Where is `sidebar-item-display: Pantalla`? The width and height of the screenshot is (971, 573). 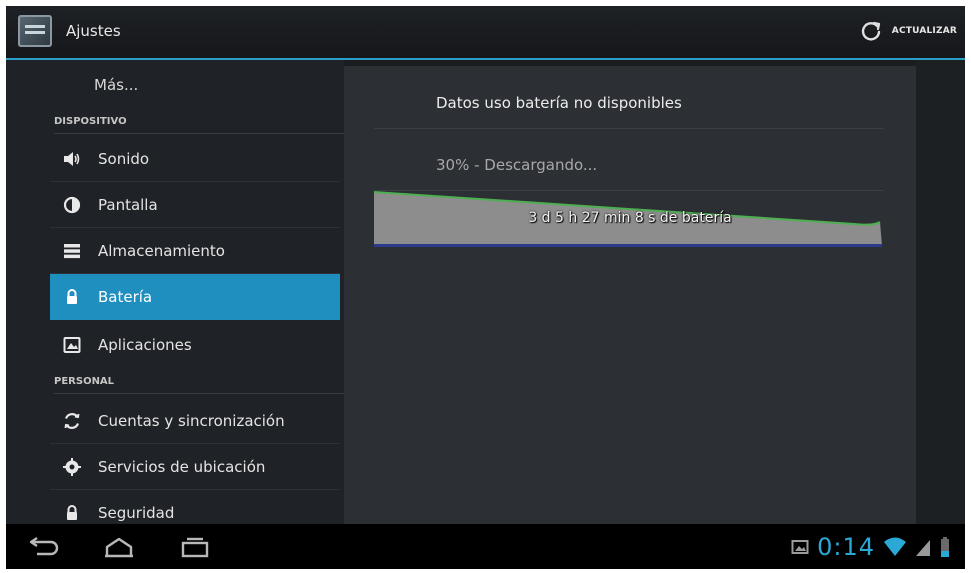
sidebar-item-display: Pantalla is located at coordinates (195, 205).